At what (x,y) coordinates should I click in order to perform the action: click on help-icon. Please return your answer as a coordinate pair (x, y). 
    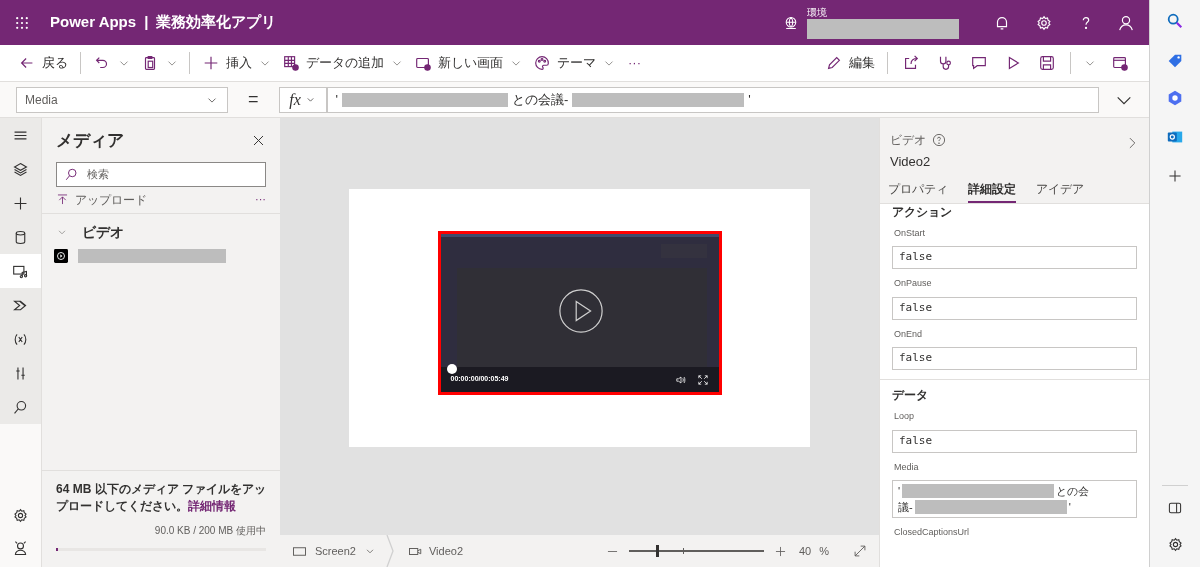
    Looking at the image, I should click on (939, 140).